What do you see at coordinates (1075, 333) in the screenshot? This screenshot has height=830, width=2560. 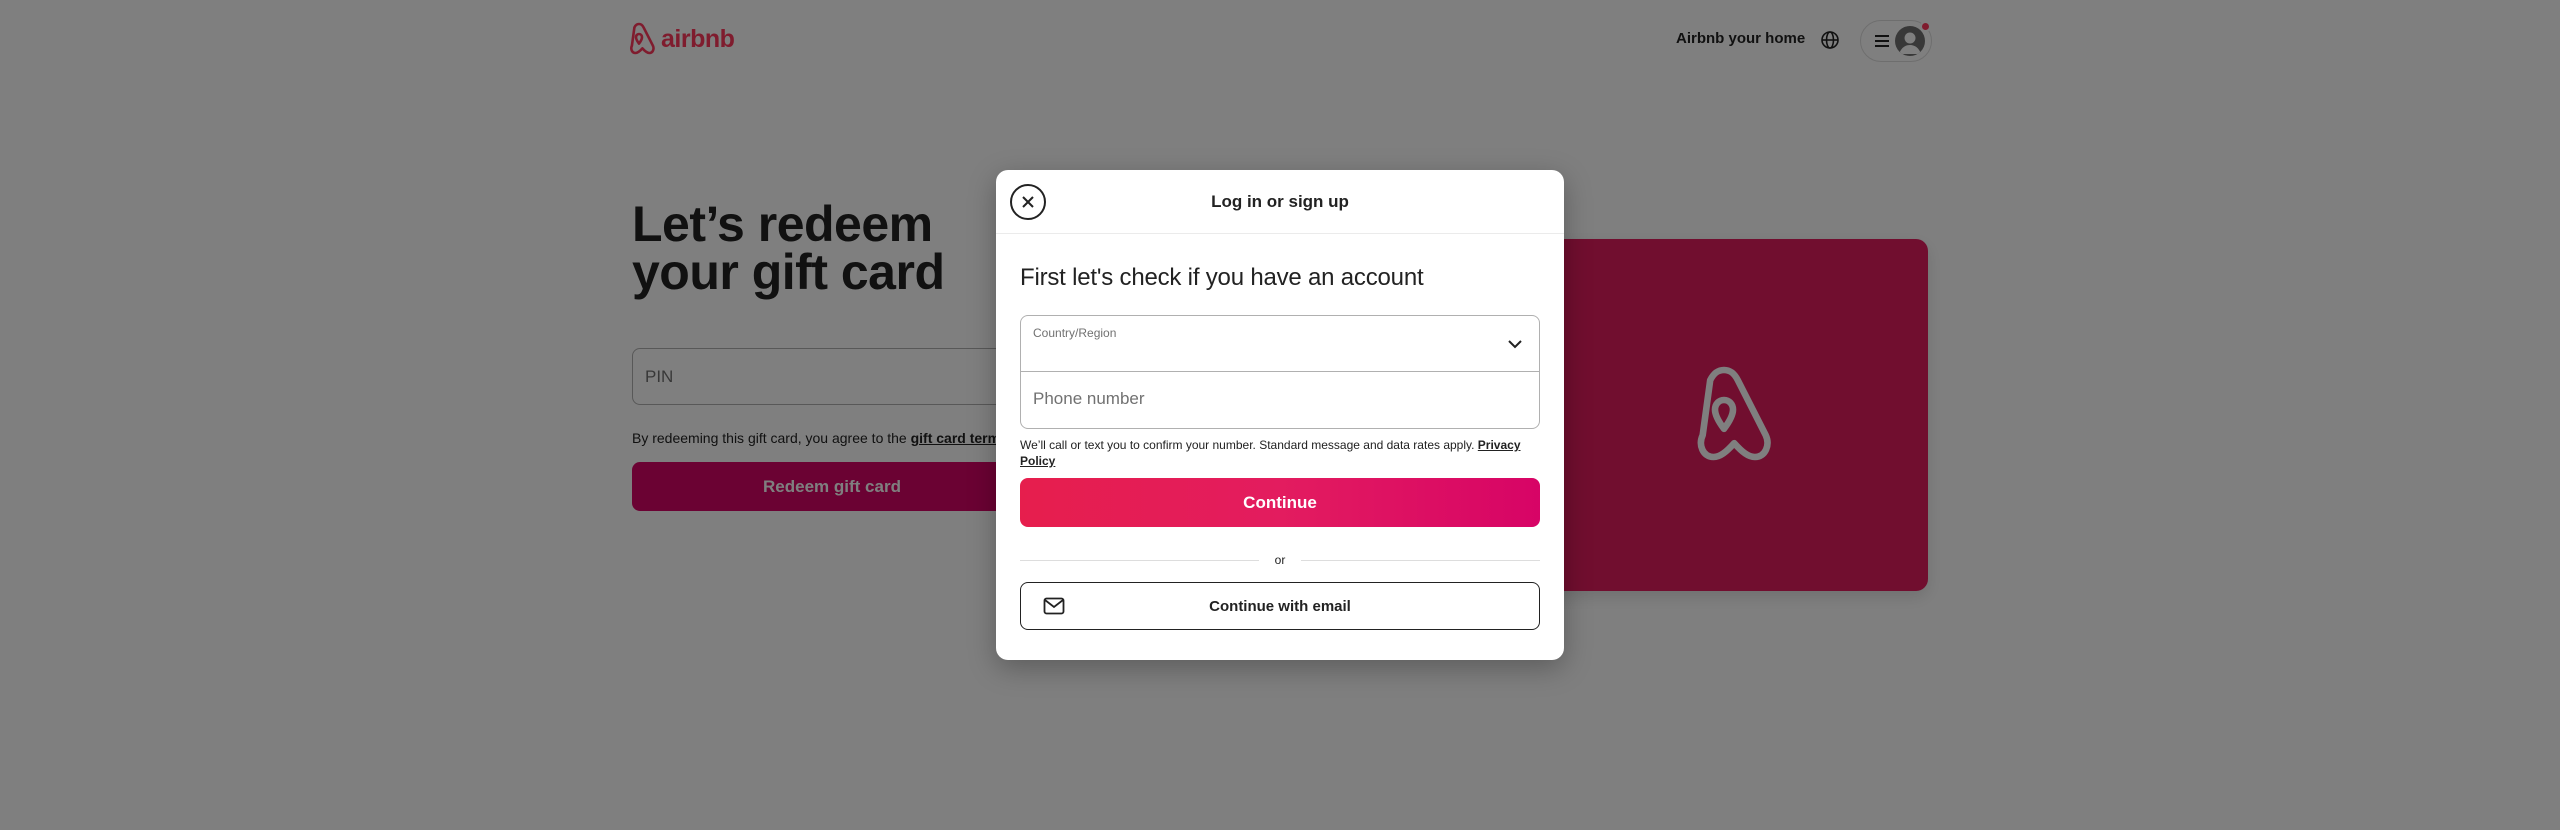 I see `country-region-label: Country/Region` at bounding box center [1075, 333].